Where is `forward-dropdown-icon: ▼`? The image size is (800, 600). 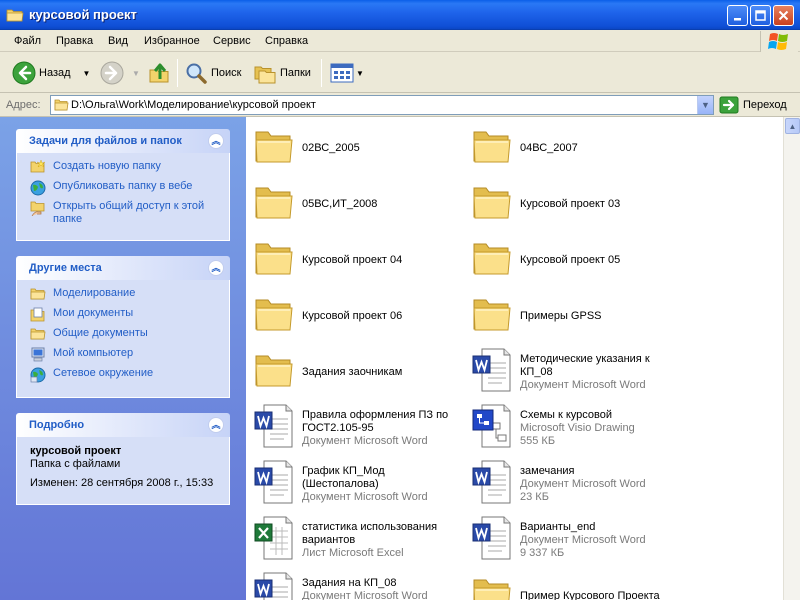 forward-dropdown-icon: ▼ is located at coordinates (136, 73).